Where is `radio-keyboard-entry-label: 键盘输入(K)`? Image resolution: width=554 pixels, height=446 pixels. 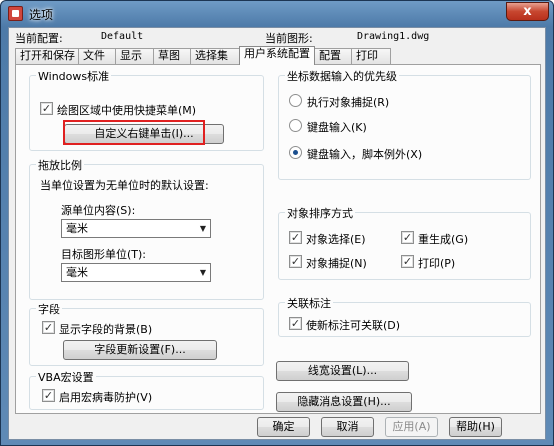
radio-keyboard-entry-label: 键盘输入(K) is located at coordinates (337, 127).